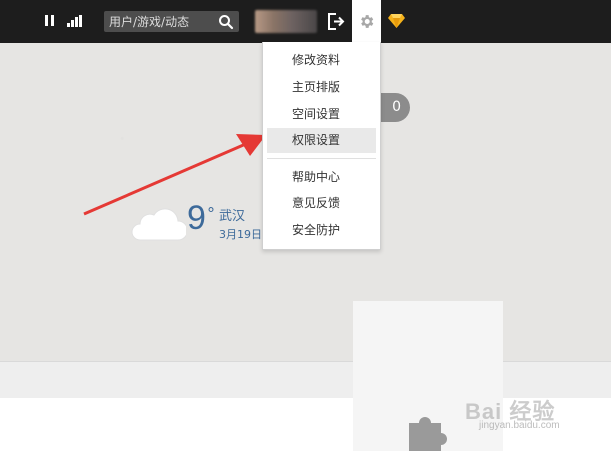 The width and height of the screenshot is (611, 451). Describe the element at coordinates (321, 230) in the screenshot. I see `menu-item-security: 安全防护` at that location.